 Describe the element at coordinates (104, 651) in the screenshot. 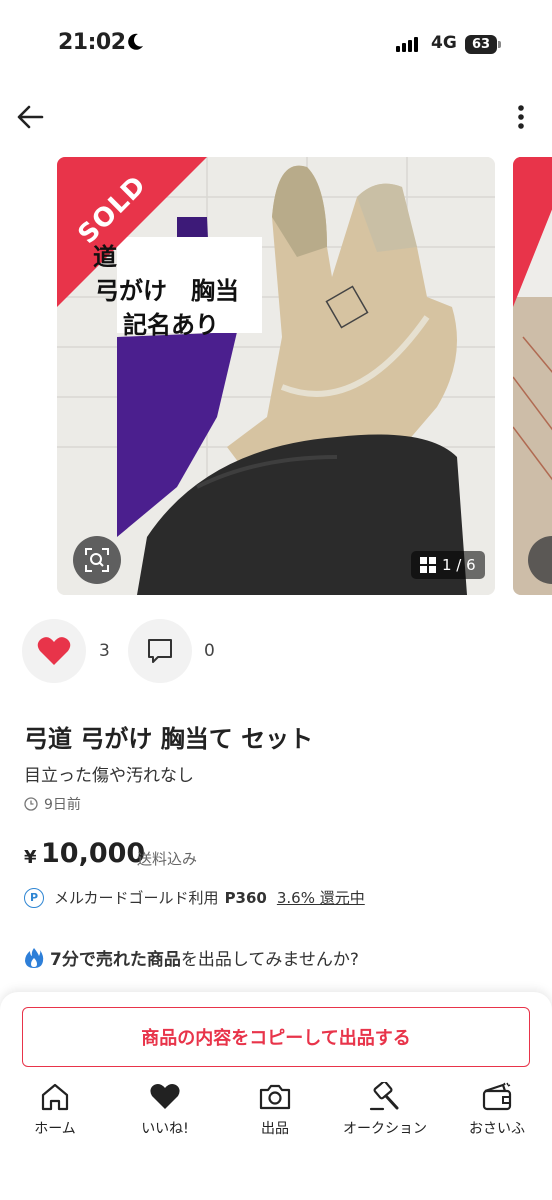

I see `like-count: 3` at that location.